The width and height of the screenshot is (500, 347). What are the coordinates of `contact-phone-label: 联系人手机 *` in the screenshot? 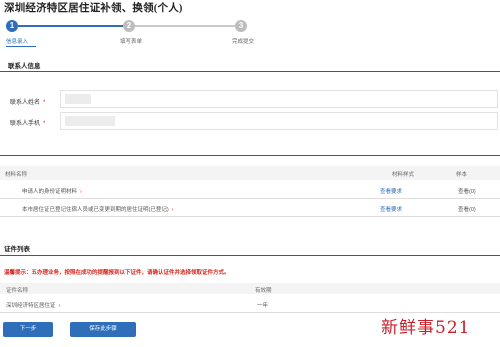 It's located at (28, 124).